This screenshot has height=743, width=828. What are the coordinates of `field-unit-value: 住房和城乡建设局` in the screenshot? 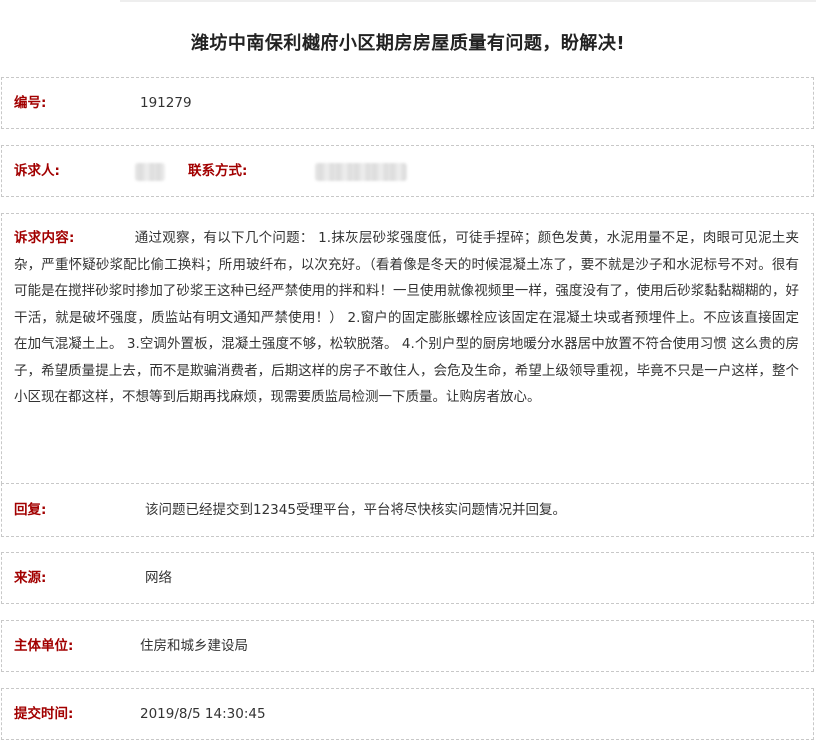 It's located at (194, 646).